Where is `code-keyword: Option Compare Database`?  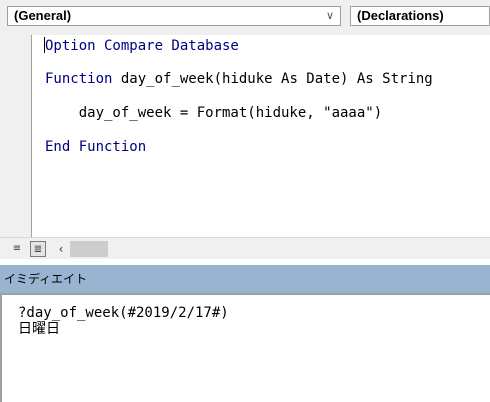
code-keyword: Option Compare Database is located at coordinates (142, 46).